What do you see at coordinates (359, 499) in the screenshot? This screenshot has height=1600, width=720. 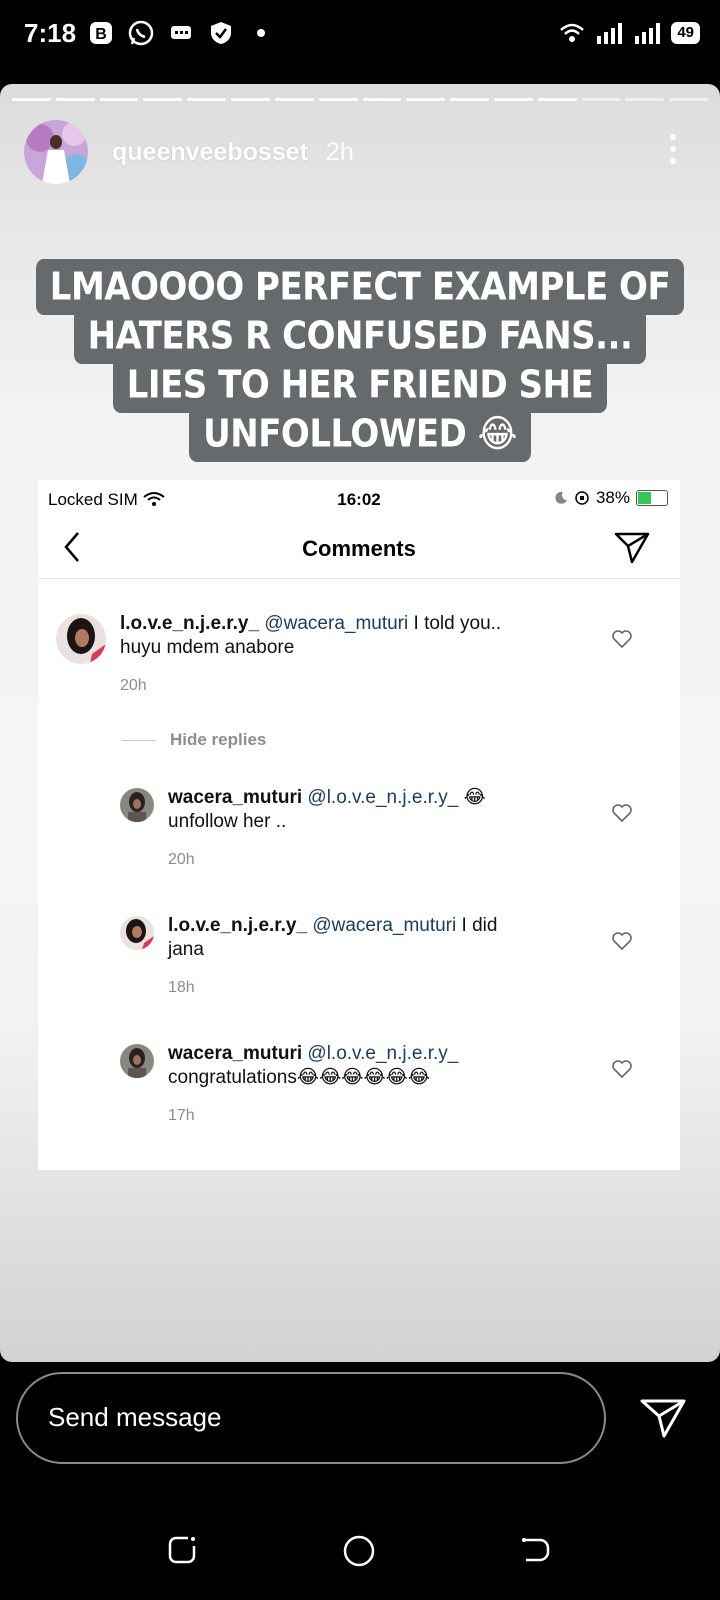 I see `ios-status-bar: Locked SIM 16:02 38%` at bounding box center [359, 499].